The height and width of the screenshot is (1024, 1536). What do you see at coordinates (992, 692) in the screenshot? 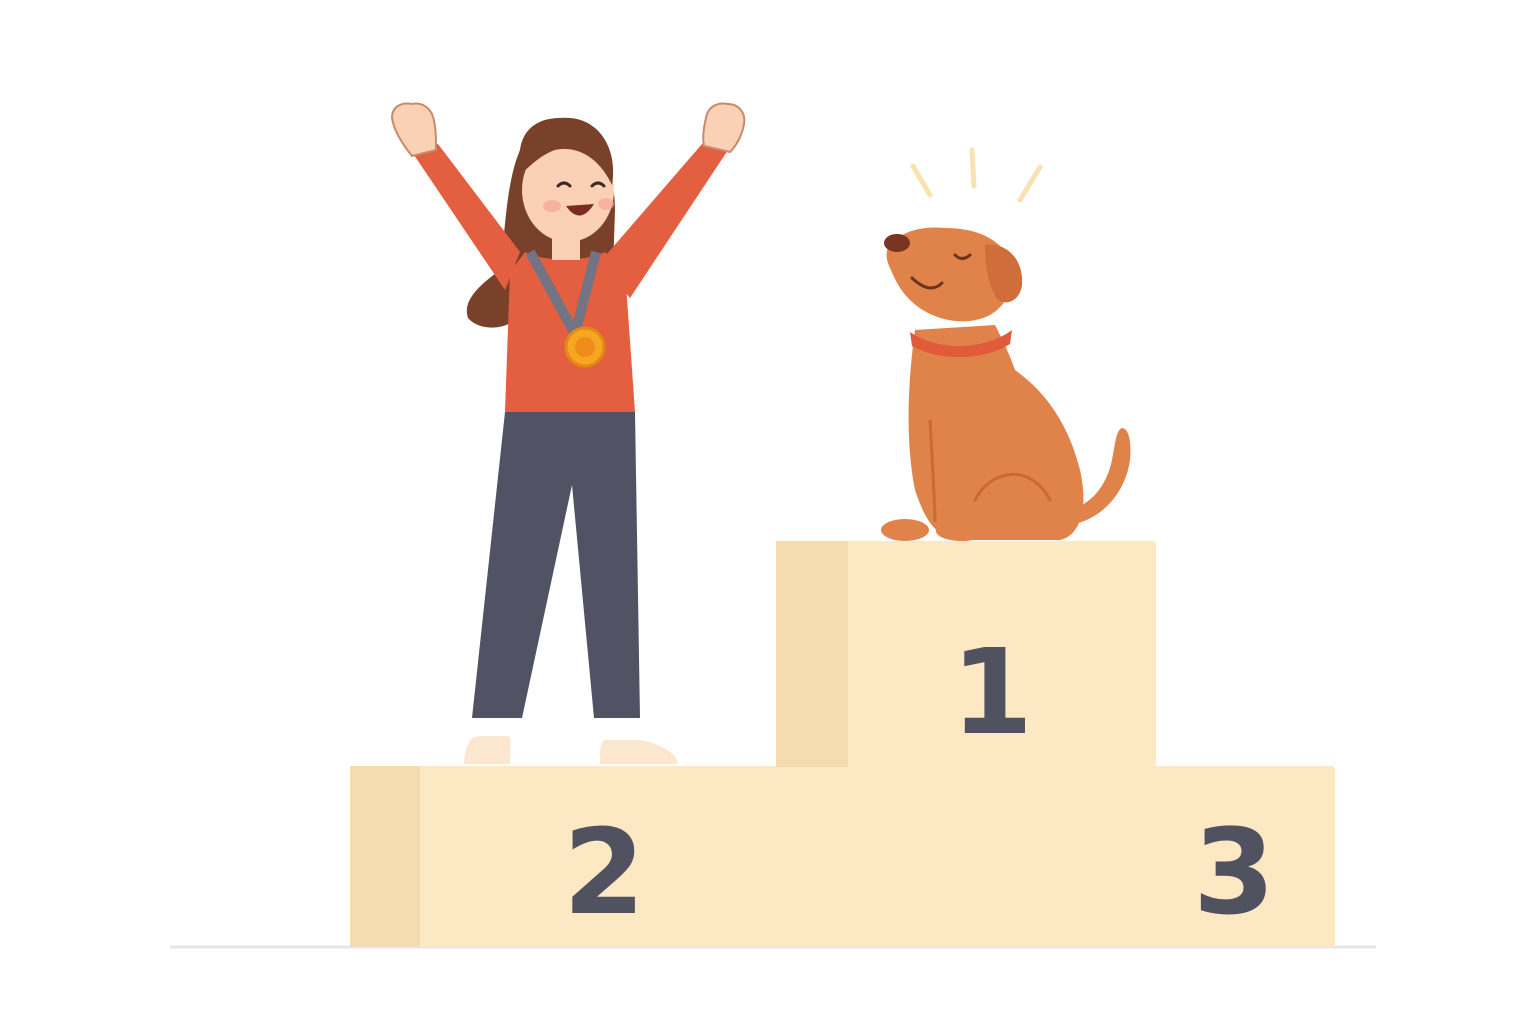
I see `place-number-1: 1` at bounding box center [992, 692].